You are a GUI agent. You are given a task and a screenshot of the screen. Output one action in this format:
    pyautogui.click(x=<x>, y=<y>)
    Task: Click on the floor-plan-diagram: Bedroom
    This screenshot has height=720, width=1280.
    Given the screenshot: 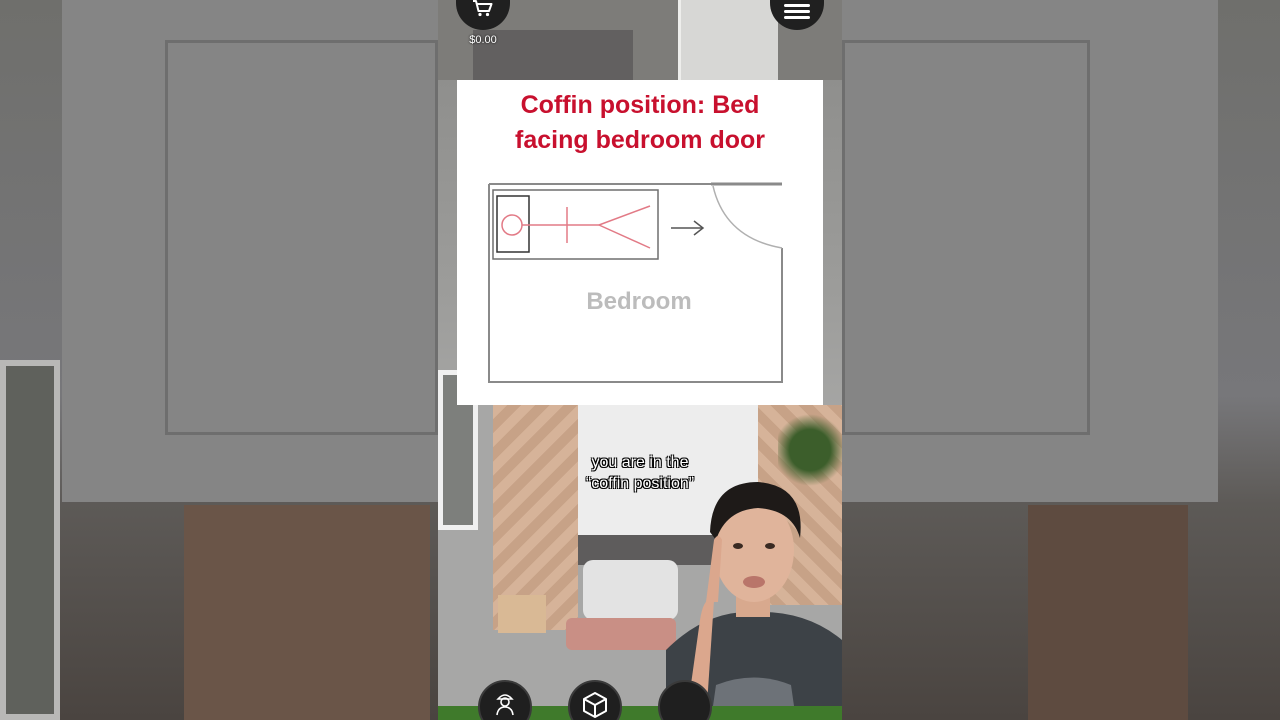 What is the action you would take?
    pyautogui.click(x=635, y=282)
    